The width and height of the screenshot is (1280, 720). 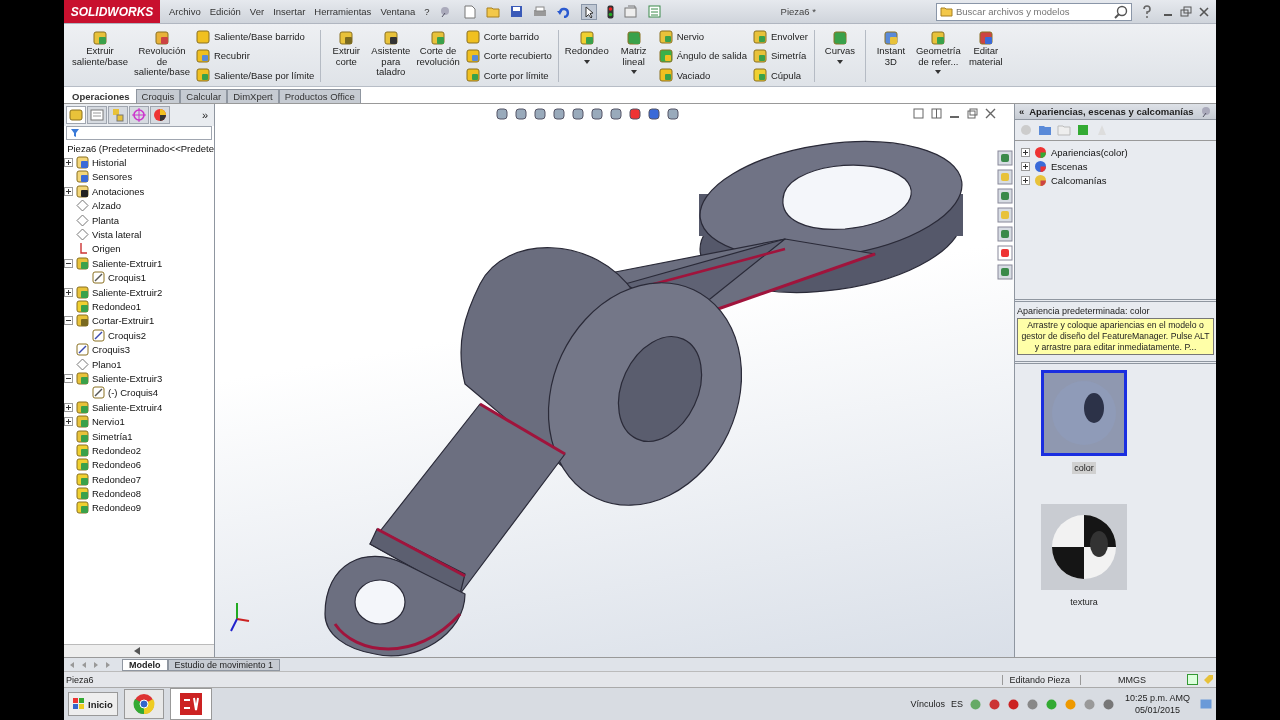 What do you see at coordinates (956, 704) in the screenshot?
I see `language-indicator: ES` at bounding box center [956, 704].